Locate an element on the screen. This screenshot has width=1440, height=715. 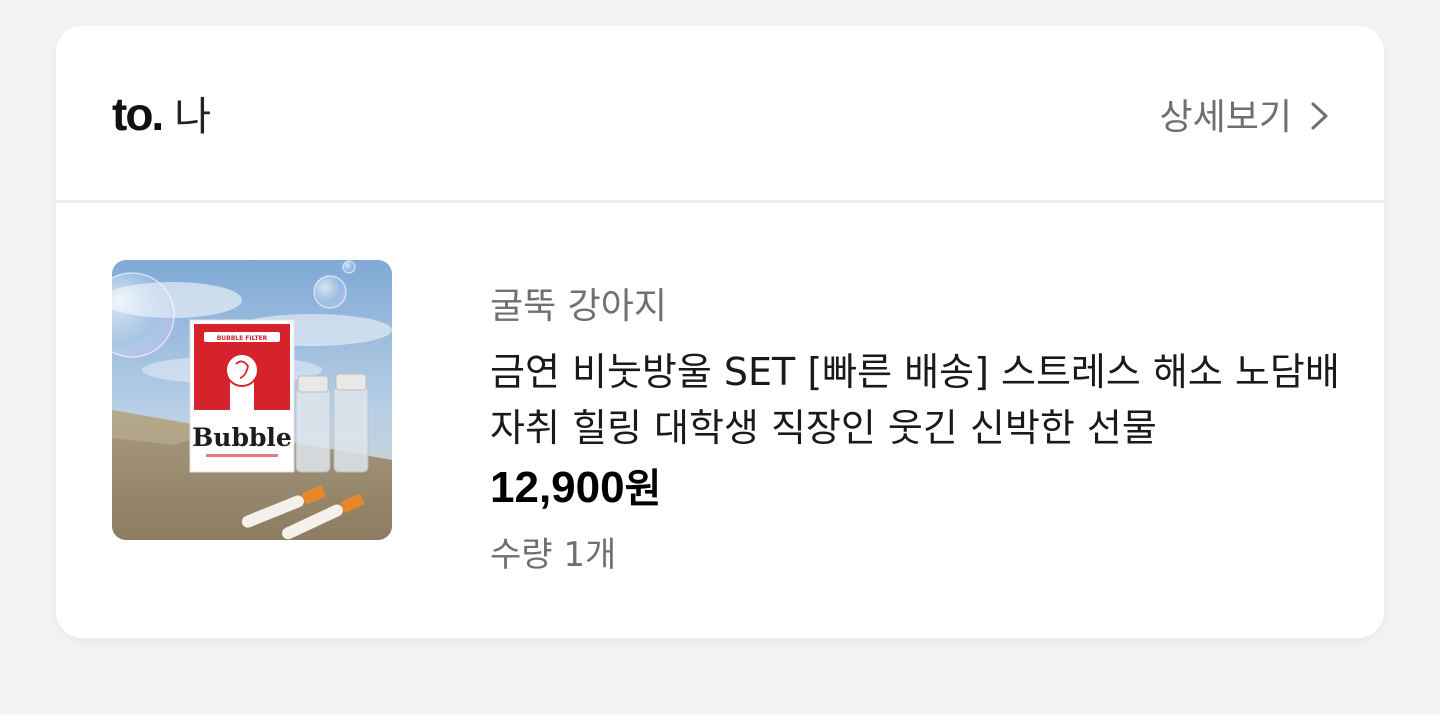
box-label-text: BUBBLE FILTER is located at coordinates (242, 338).